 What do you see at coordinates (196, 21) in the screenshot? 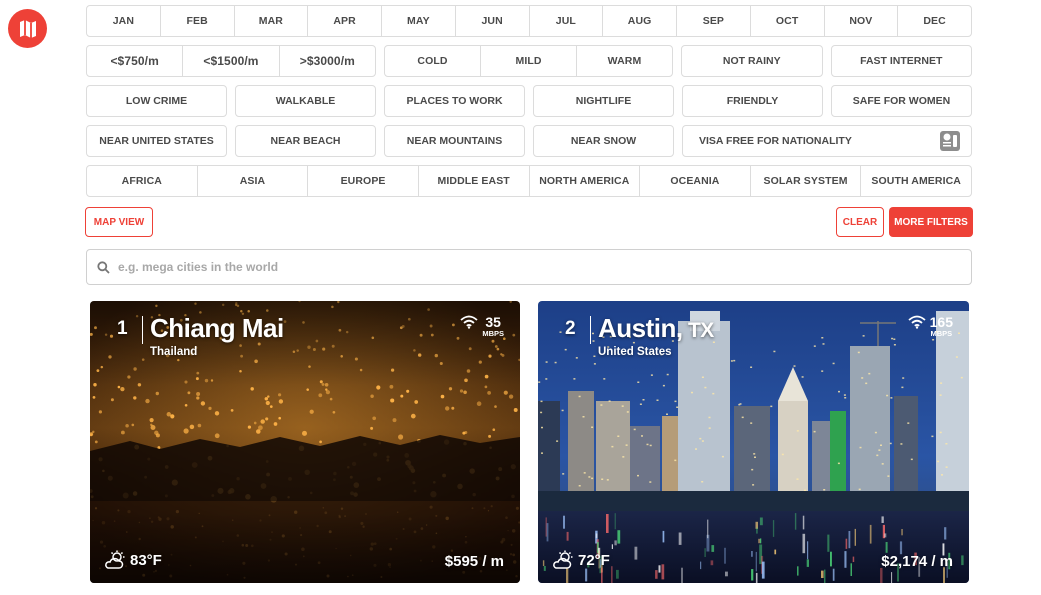
I see `month-feb: FEB` at bounding box center [196, 21].